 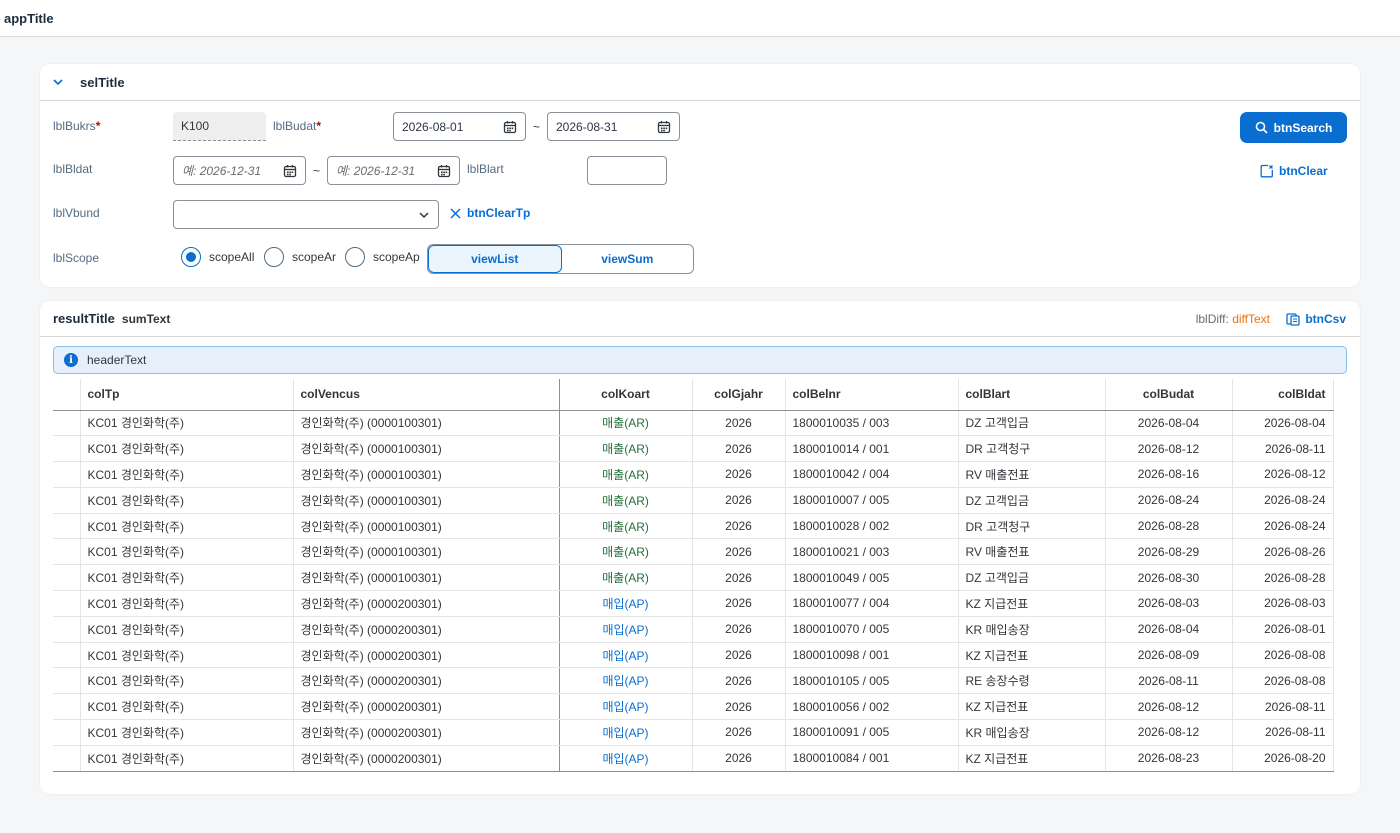 What do you see at coordinates (455, 213) in the screenshot?
I see `close-icon` at bounding box center [455, 213].